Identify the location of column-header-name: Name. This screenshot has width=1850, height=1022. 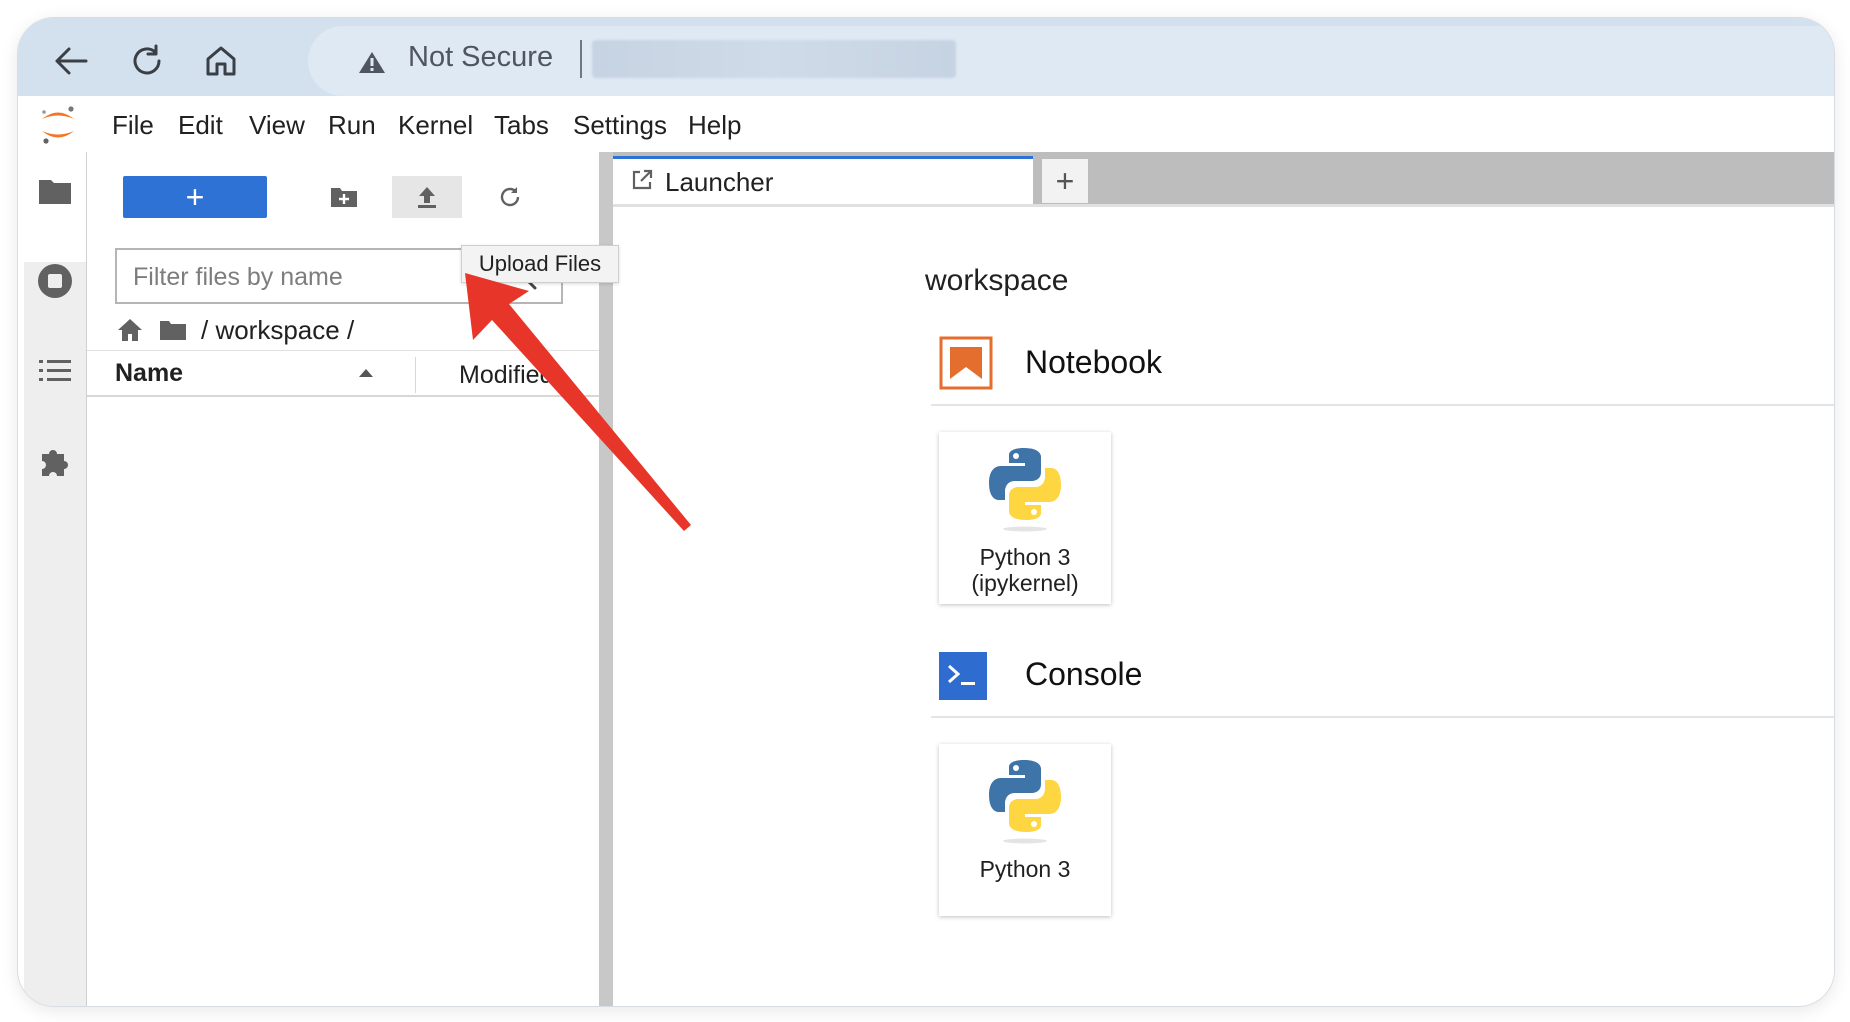
(149, 373).